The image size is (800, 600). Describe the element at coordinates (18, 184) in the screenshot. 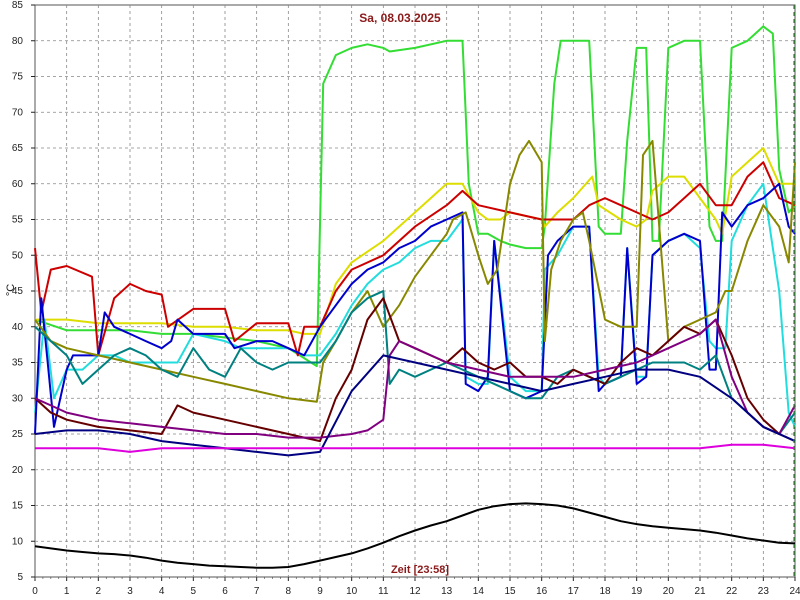

I see `y-tick-label: 60` at that location.